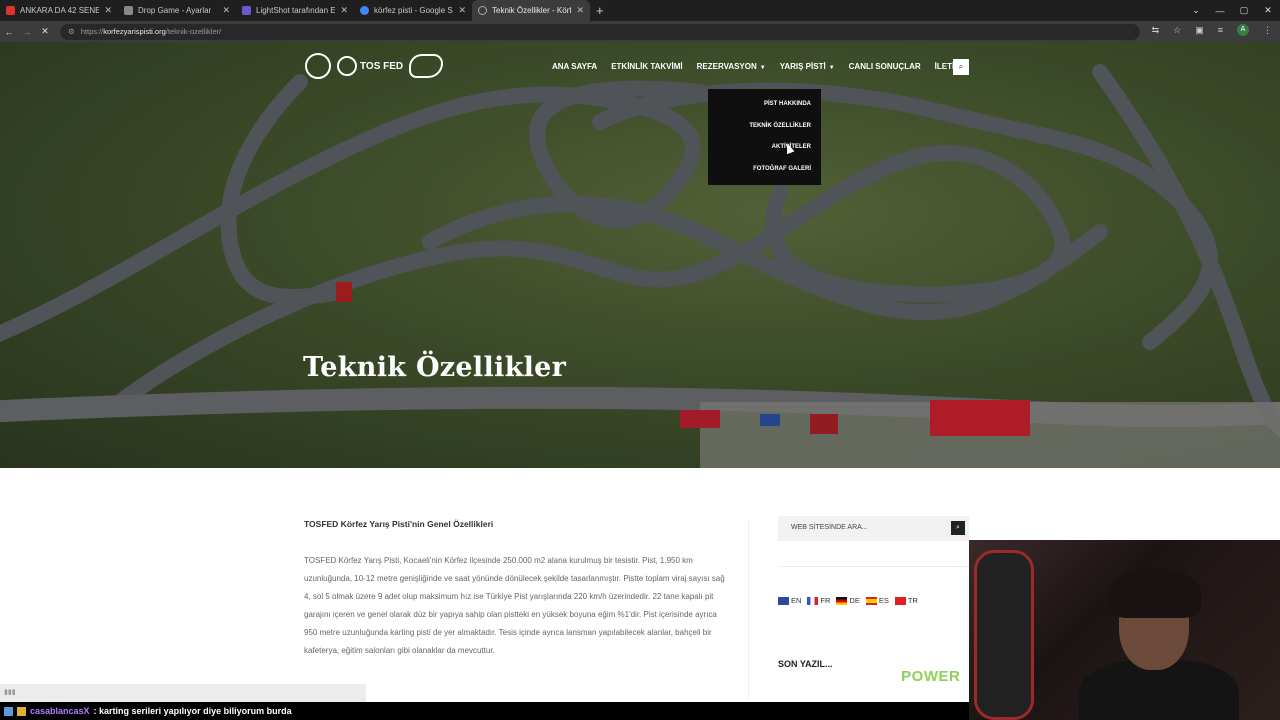  I want to click on maximize-button: ▢, so click(1244, 10).